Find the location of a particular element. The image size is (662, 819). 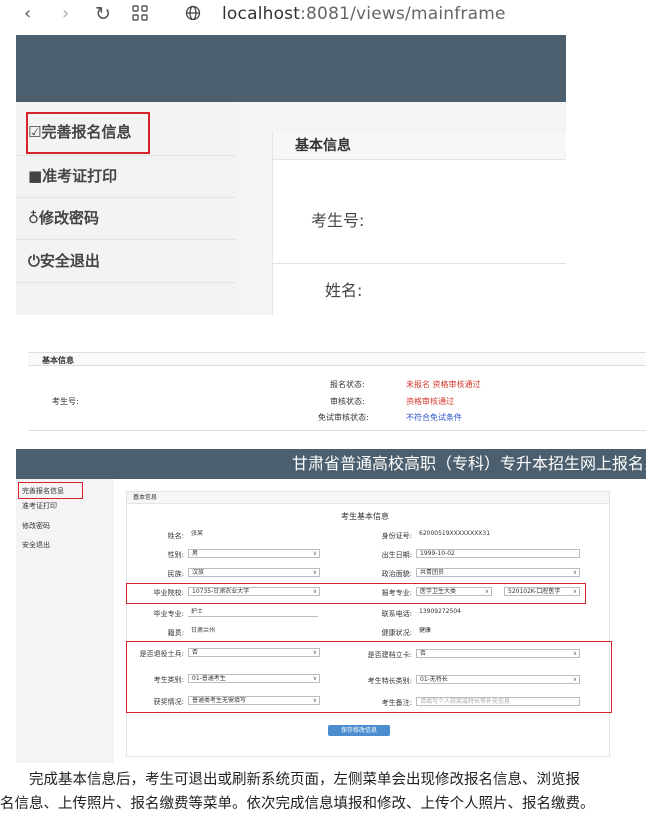

exam-type-select: 01-普通考生 ∨ is located at coordinates (254, 678).